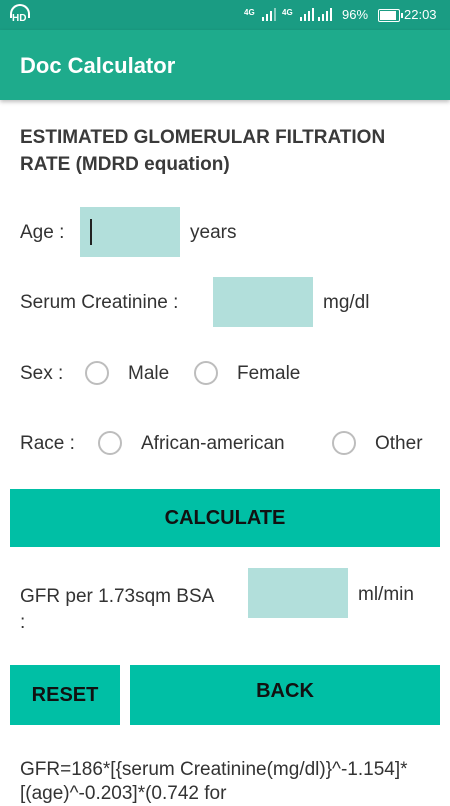  I want to click on text-cursor, so click(91, 232).